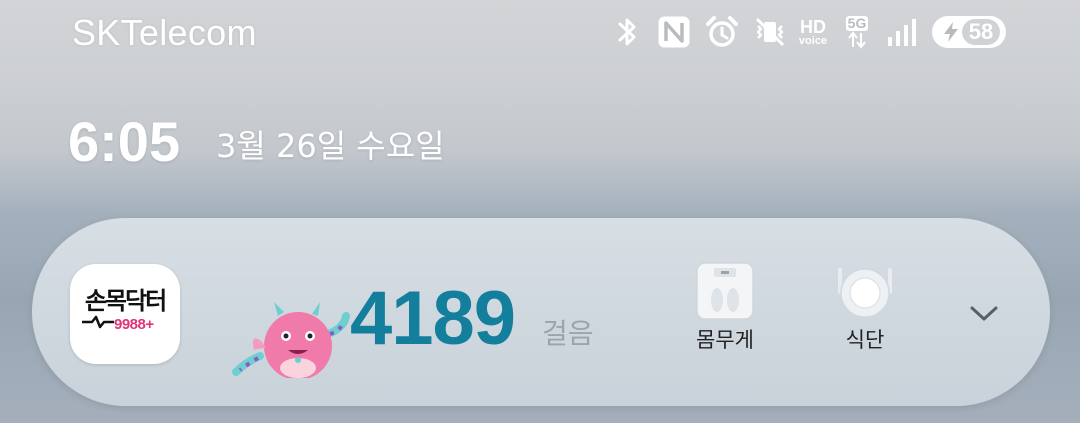 This screenshot has height=423, width=1080. I want to click on meal-button: 식단, so click(865, 310).